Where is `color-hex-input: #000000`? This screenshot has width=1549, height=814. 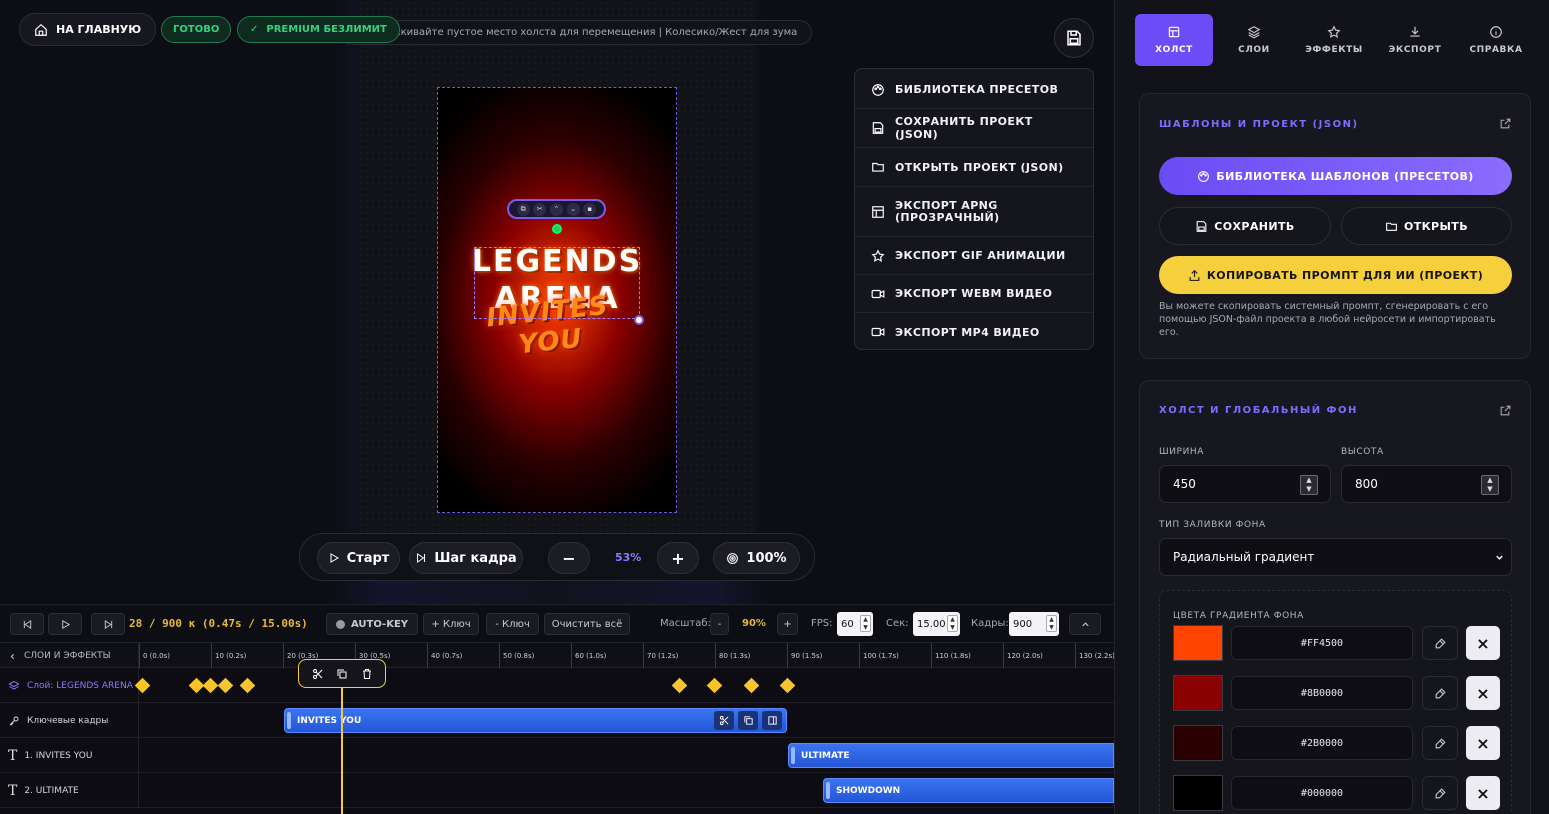
color-hex-input: #000000 is located at coordinates (1322, 793).